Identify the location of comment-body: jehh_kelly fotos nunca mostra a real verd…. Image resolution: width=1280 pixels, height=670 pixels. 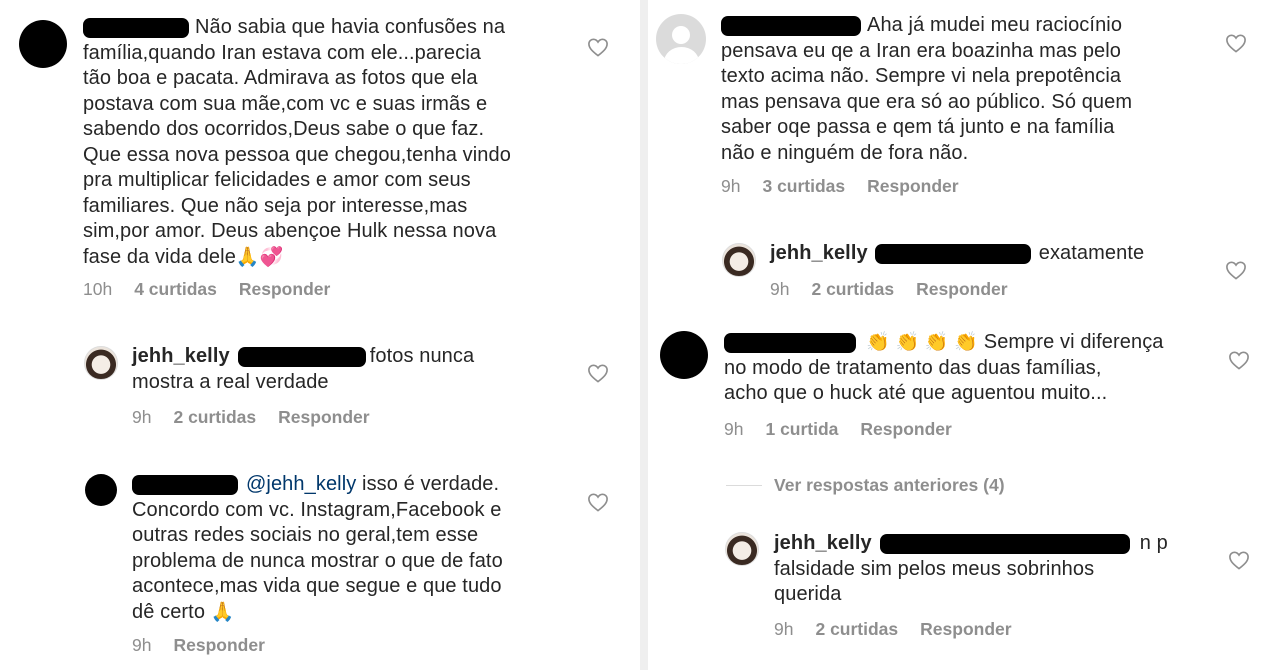
(303, 369).